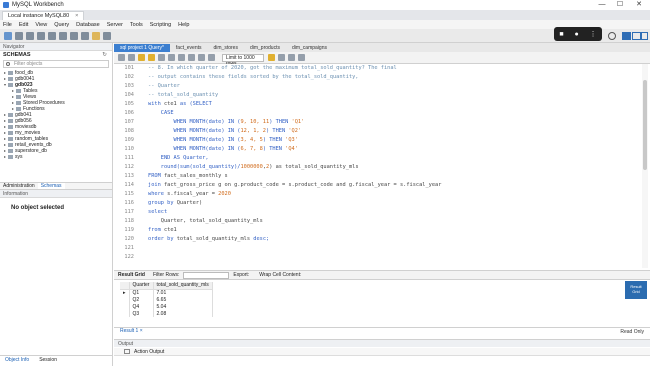  I want to click on create-function-icon, so click(85, 35).